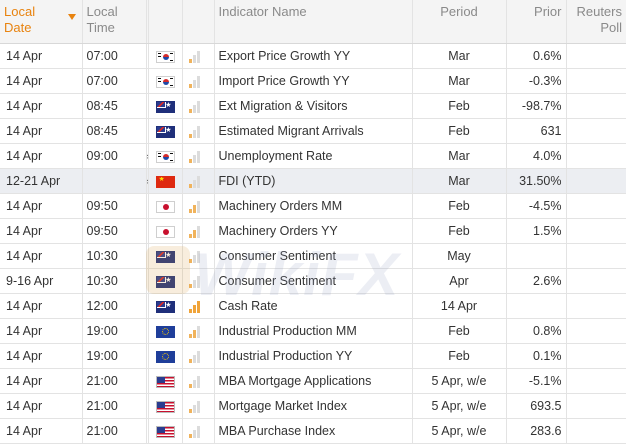 The height and width of the screenshot is (444, 626). I want to click on table-row: 14 Apr 07:00 Export Price Growth YY Mar 0.6%, so click(313, 56).